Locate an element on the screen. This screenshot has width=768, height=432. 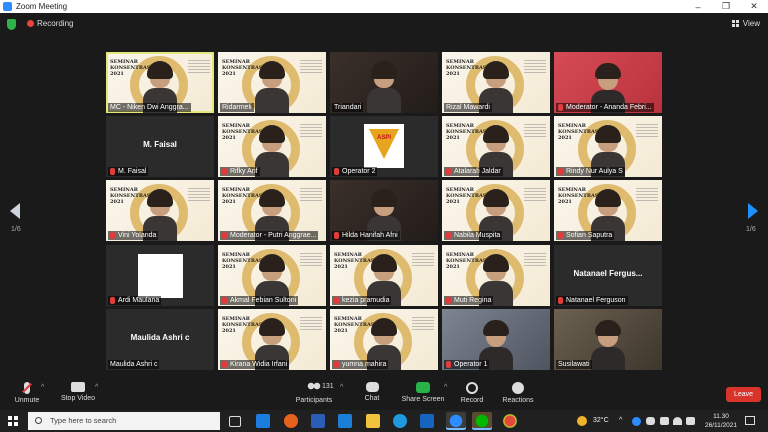
participant-tile: SEMINAR KONSENTRASI 2021 Atalarafi Jaldar is located at coordinates (496, 146).